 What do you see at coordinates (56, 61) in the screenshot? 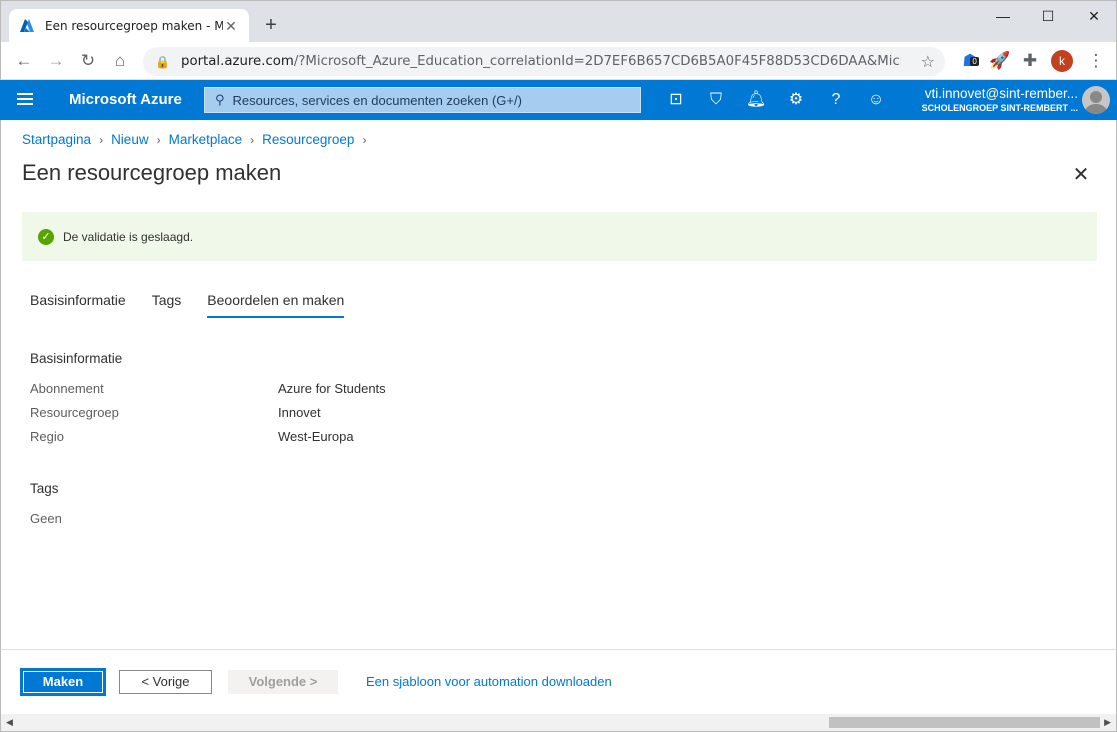
I see `forward-button: →` at bounding box center [56, 61].